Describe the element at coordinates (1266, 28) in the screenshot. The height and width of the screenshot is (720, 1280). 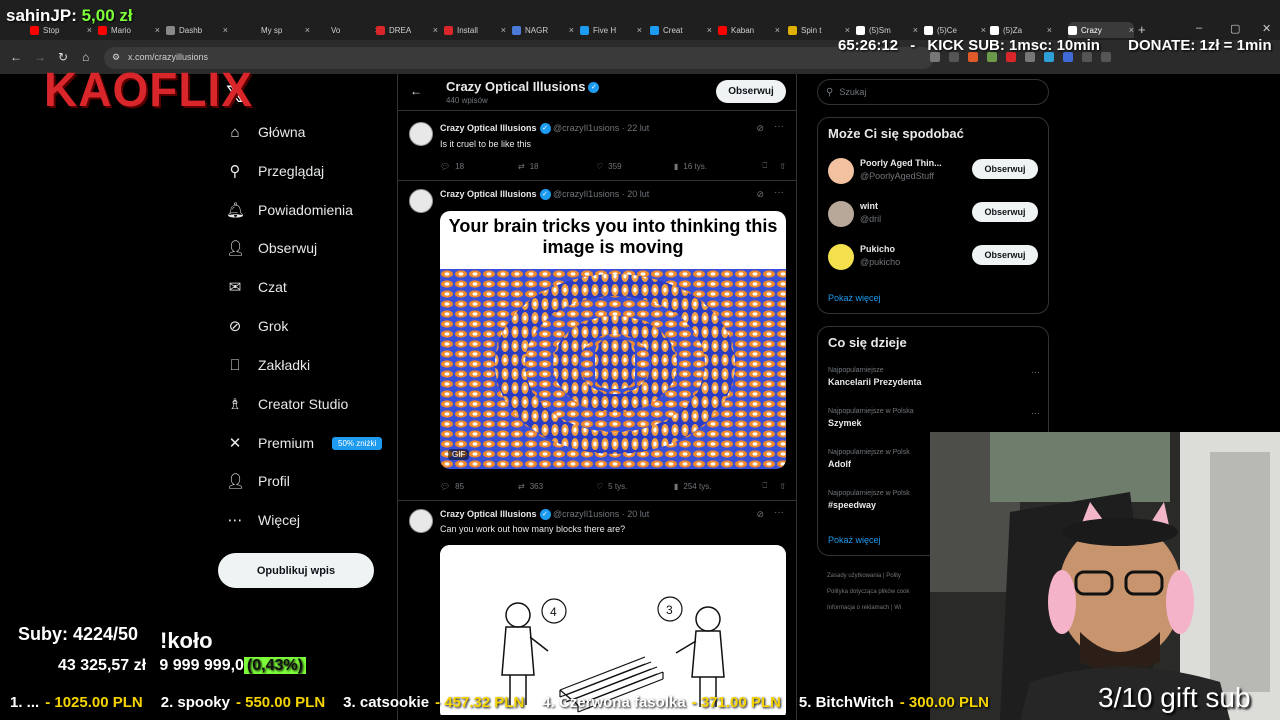
I see `close-window-icon: ✕` at that location.